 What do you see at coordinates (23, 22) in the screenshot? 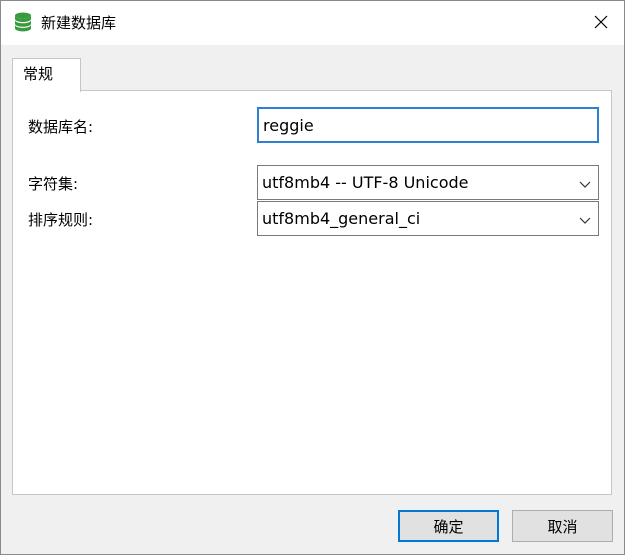
I see `database-icon` at bounding box center [23, 22].